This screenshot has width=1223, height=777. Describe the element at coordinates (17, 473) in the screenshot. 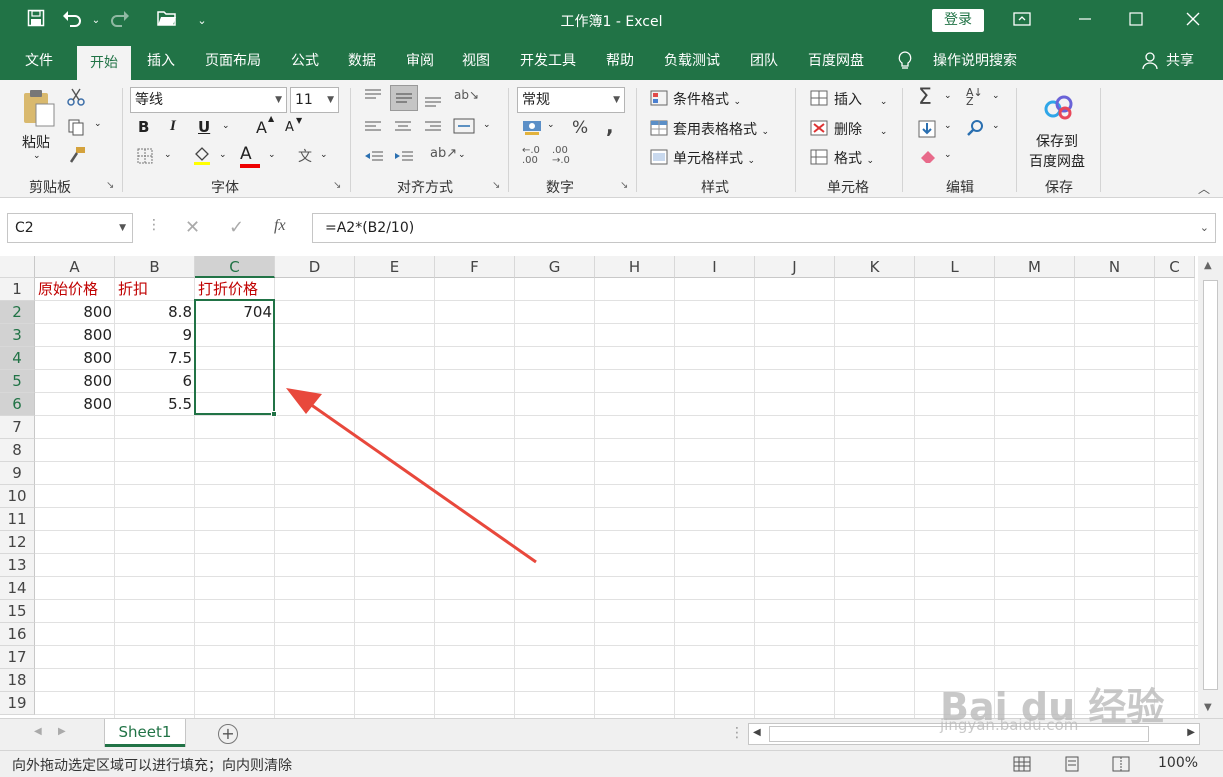

I see `row-header-9: 9` at that location.